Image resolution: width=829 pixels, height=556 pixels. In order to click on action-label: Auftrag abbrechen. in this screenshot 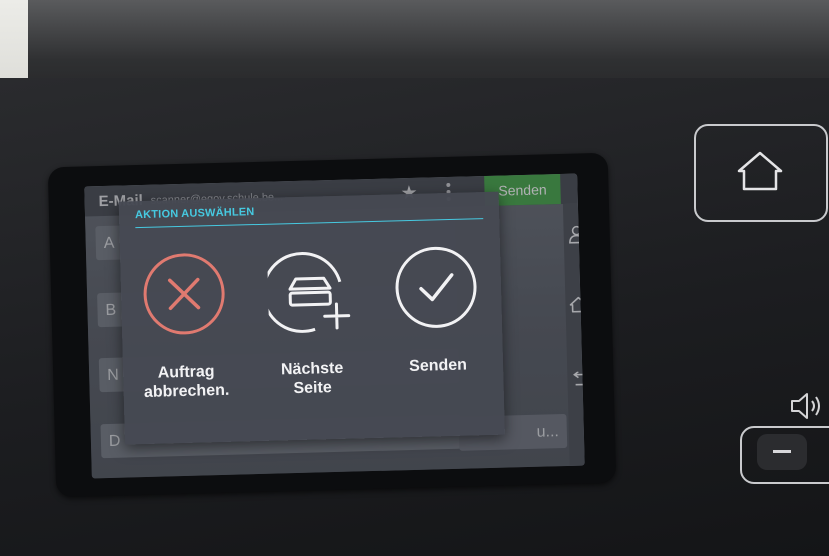, I will do `click(186, 381)`.